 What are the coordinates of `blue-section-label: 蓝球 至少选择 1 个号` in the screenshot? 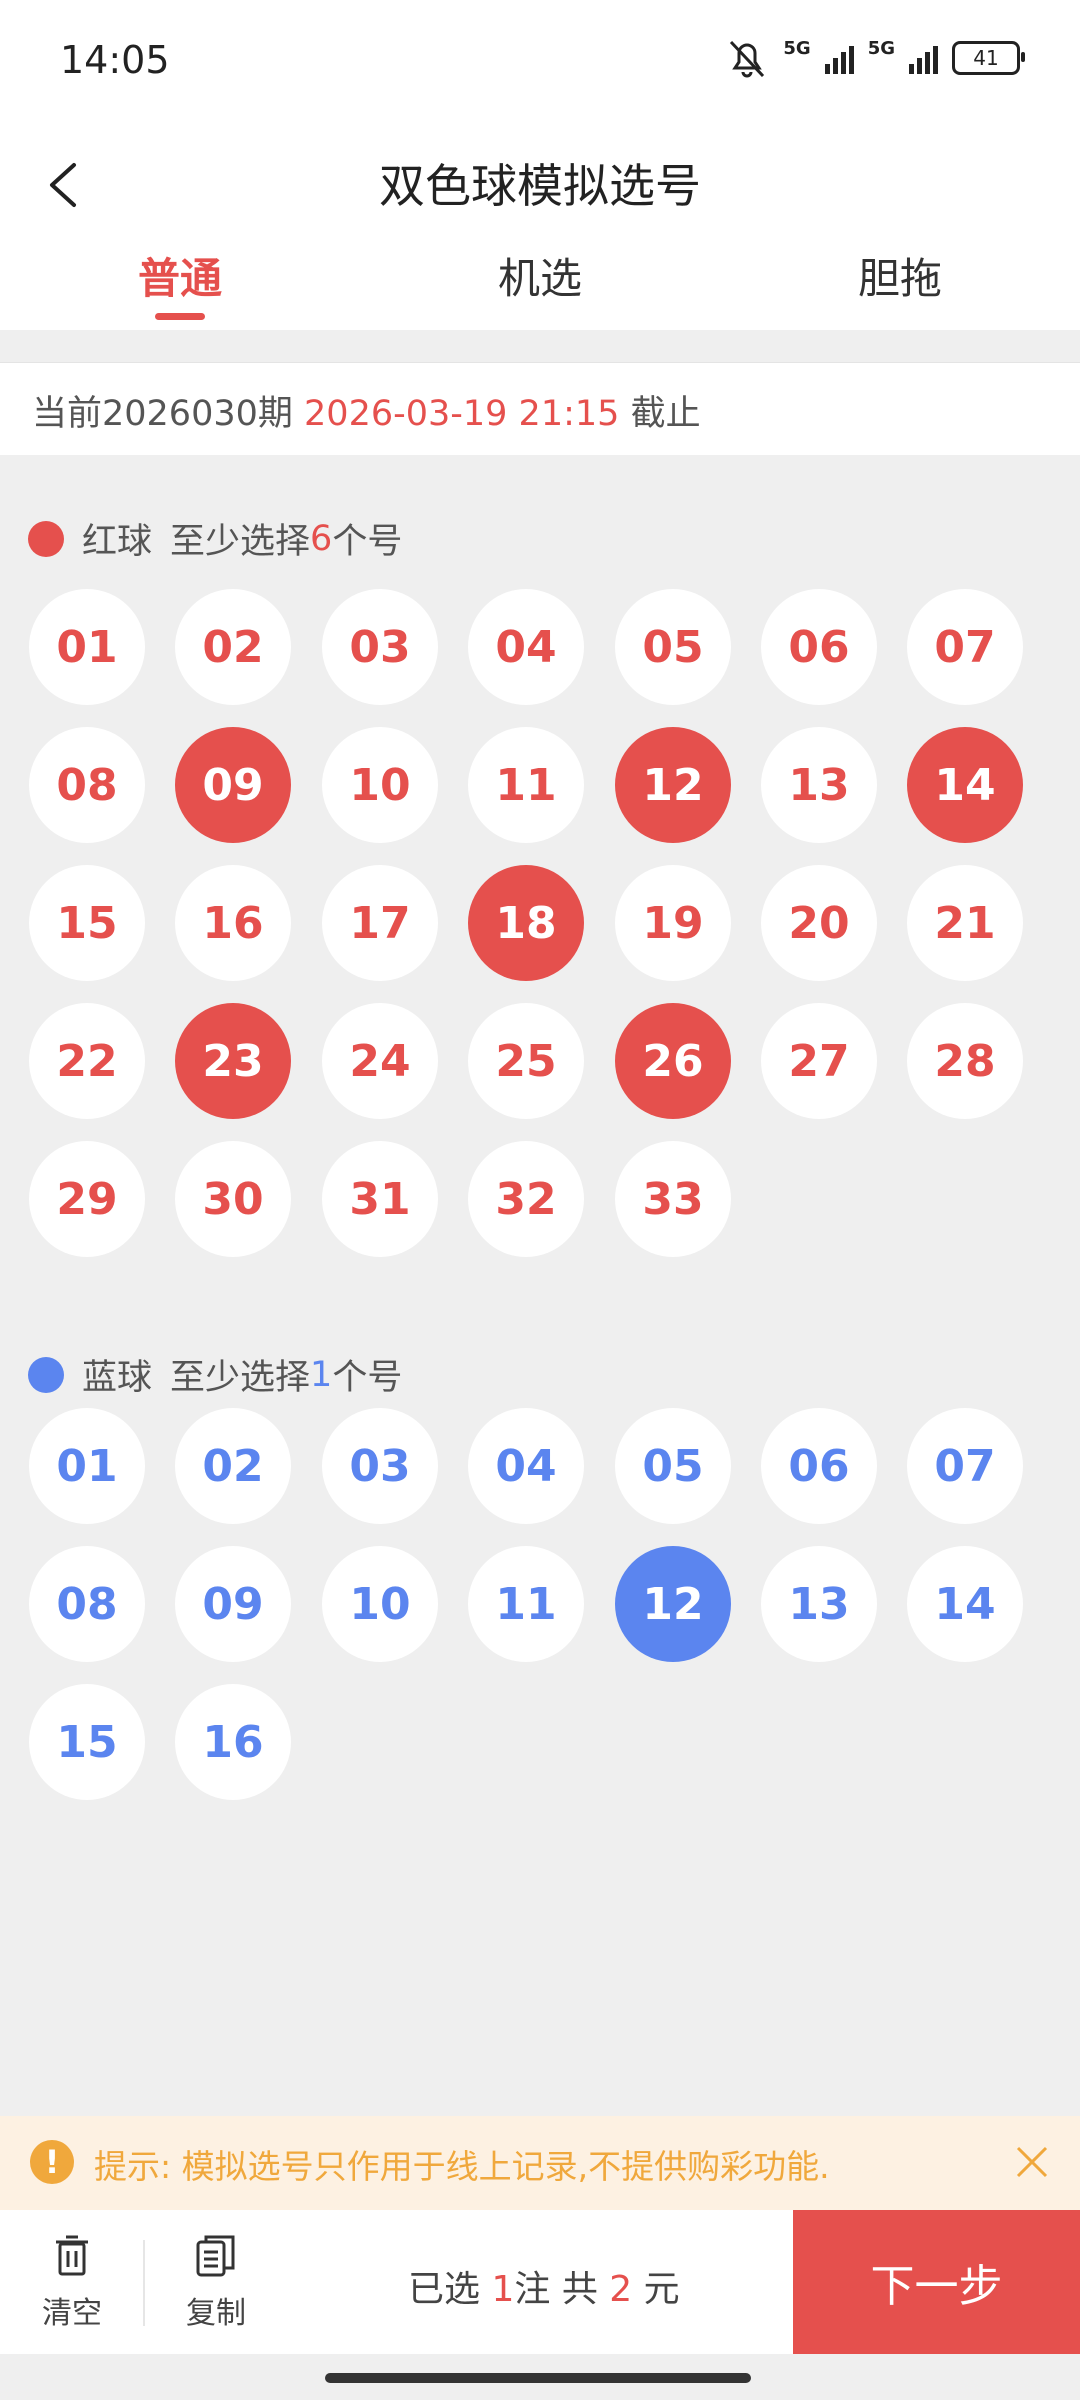 It's located at (215, 1374).